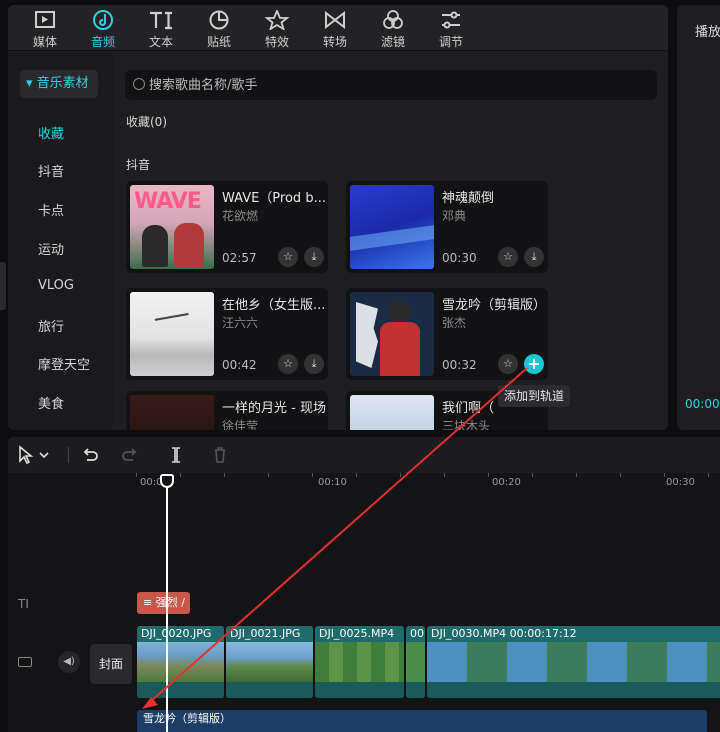  I want to click on douyin-section-label: 抖音, so click(138, 165).